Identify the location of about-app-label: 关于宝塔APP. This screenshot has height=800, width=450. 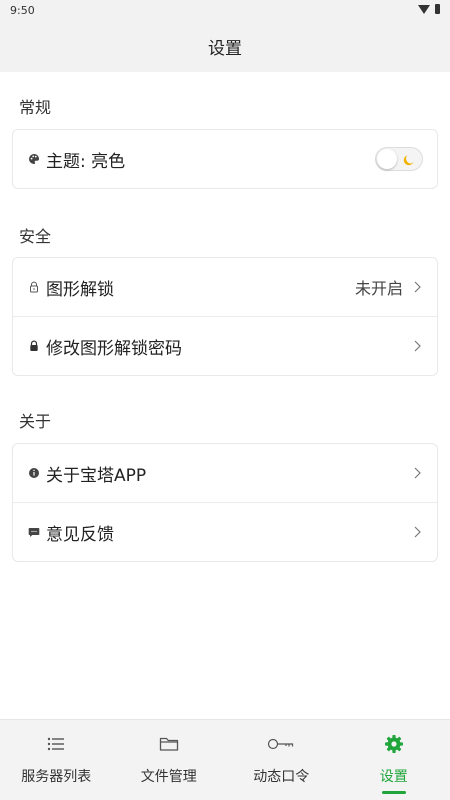
(96, 475).